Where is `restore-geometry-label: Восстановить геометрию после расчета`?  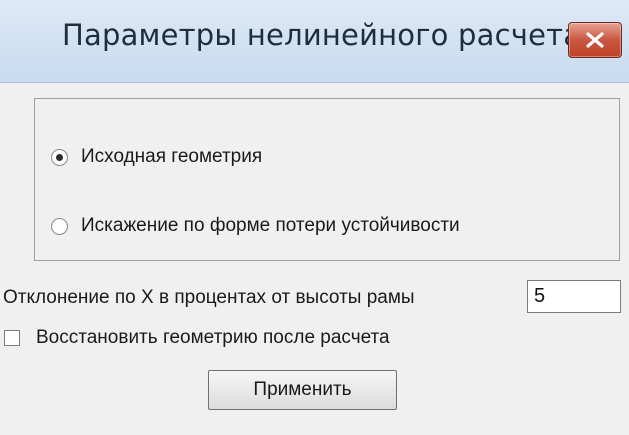 restore-geometry-label: Восстановить геометрию после расчета is located at coordinates (213, 337).